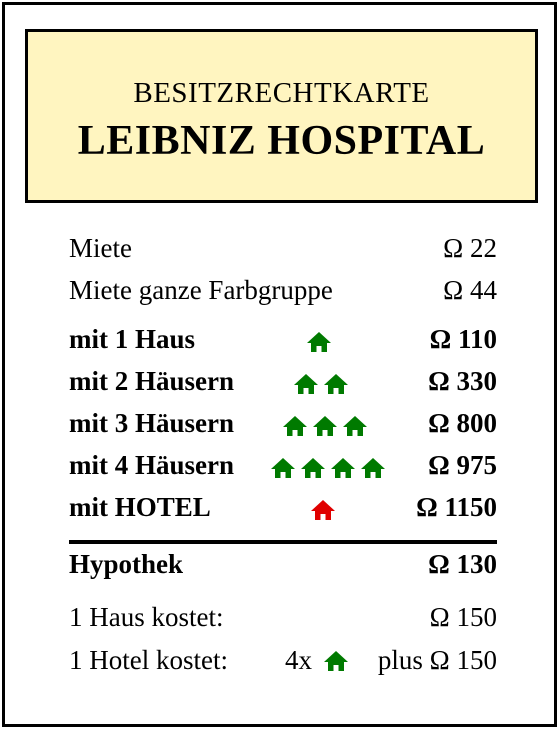 This screenshot has height=729, width=559. I want to click on rent-4-houses-label: mit 4 Häusern, so click(151, 465).